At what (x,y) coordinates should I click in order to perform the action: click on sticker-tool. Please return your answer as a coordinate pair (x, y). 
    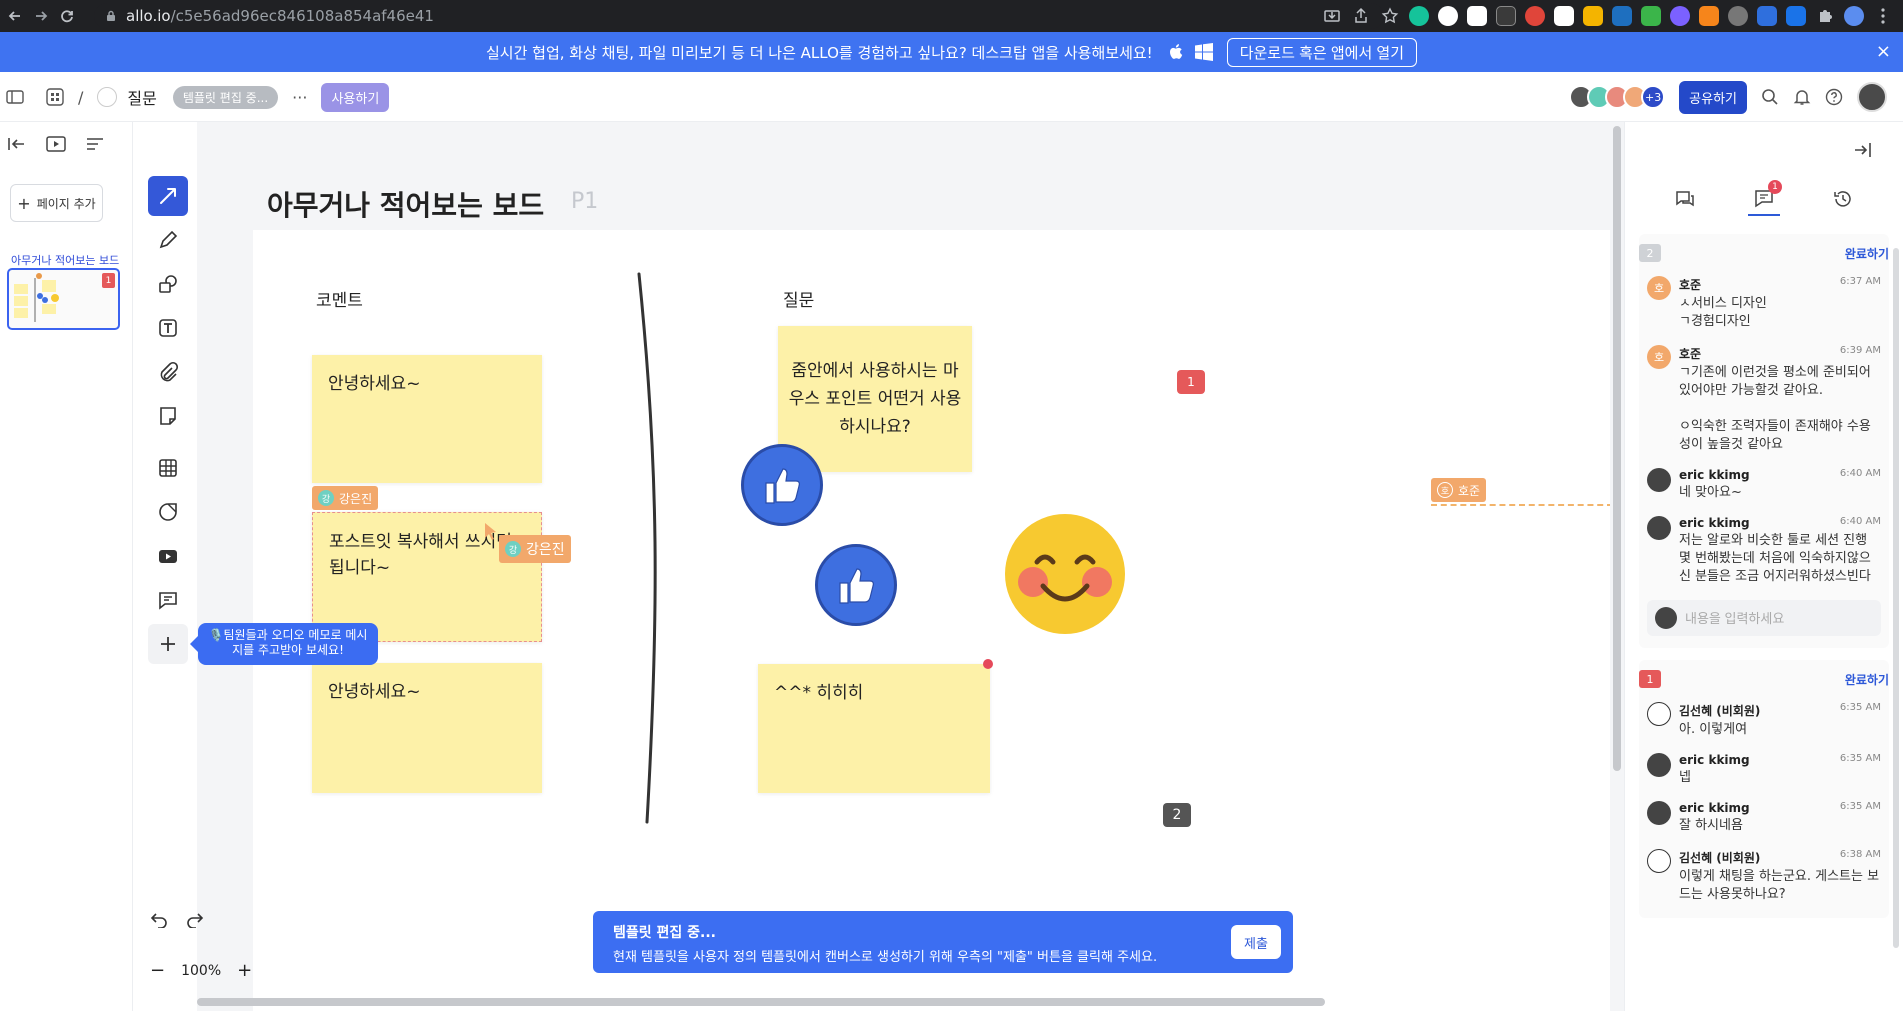
    Looking at the image, I should click on (168, 512).